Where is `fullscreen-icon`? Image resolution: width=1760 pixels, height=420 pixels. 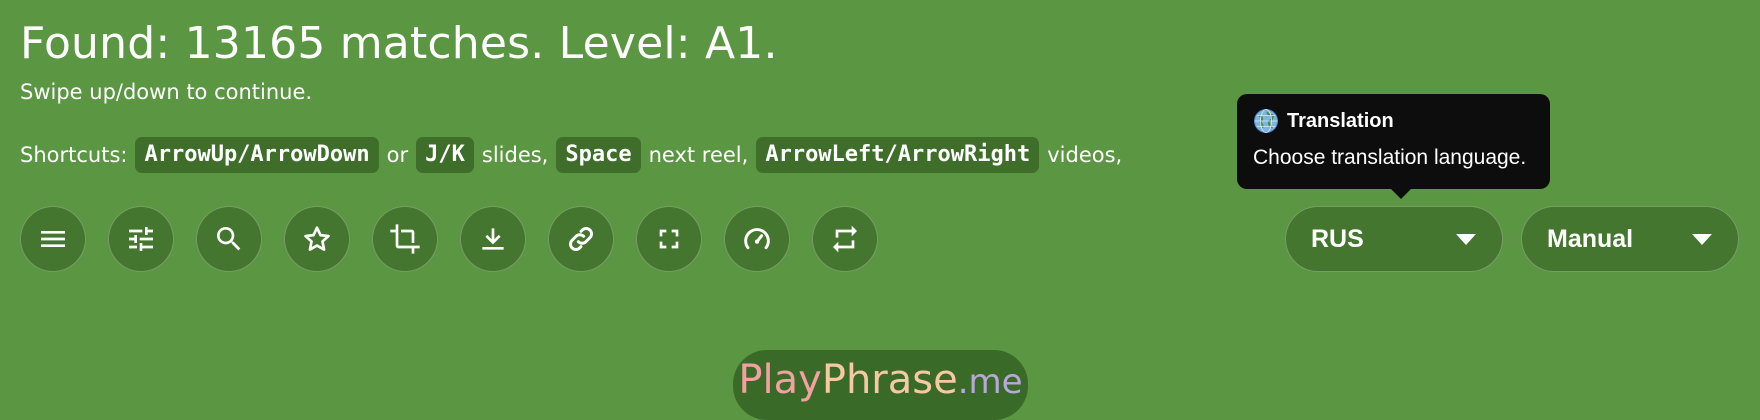 fullscreen-icon is located at coordinates (669, 239).